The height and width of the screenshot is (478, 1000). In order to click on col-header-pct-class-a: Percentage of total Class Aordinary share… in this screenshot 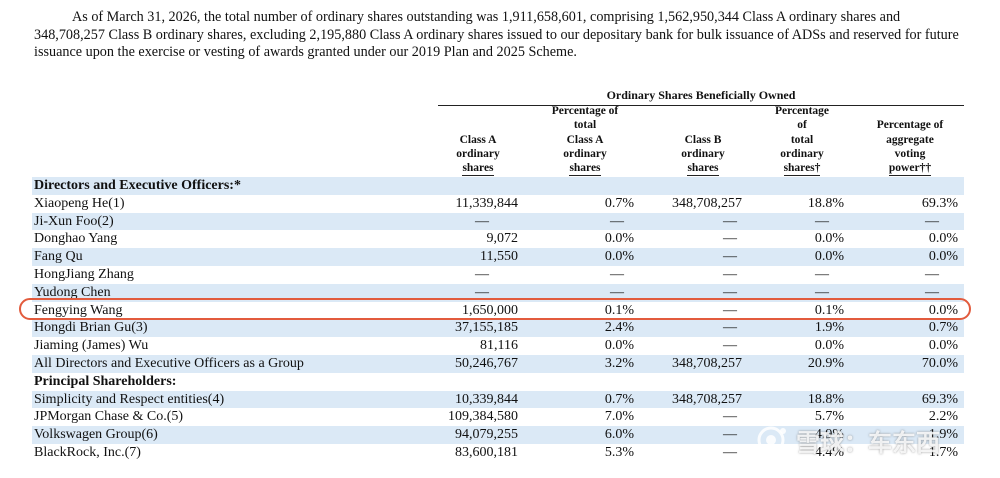, I will do `click(585, 140)`.